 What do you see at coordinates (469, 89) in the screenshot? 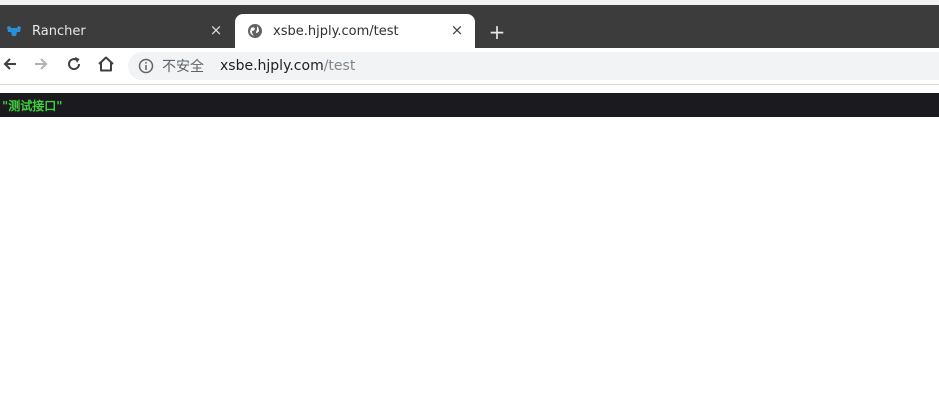
I see `page-top-gap` at bounding box center [469, 89].